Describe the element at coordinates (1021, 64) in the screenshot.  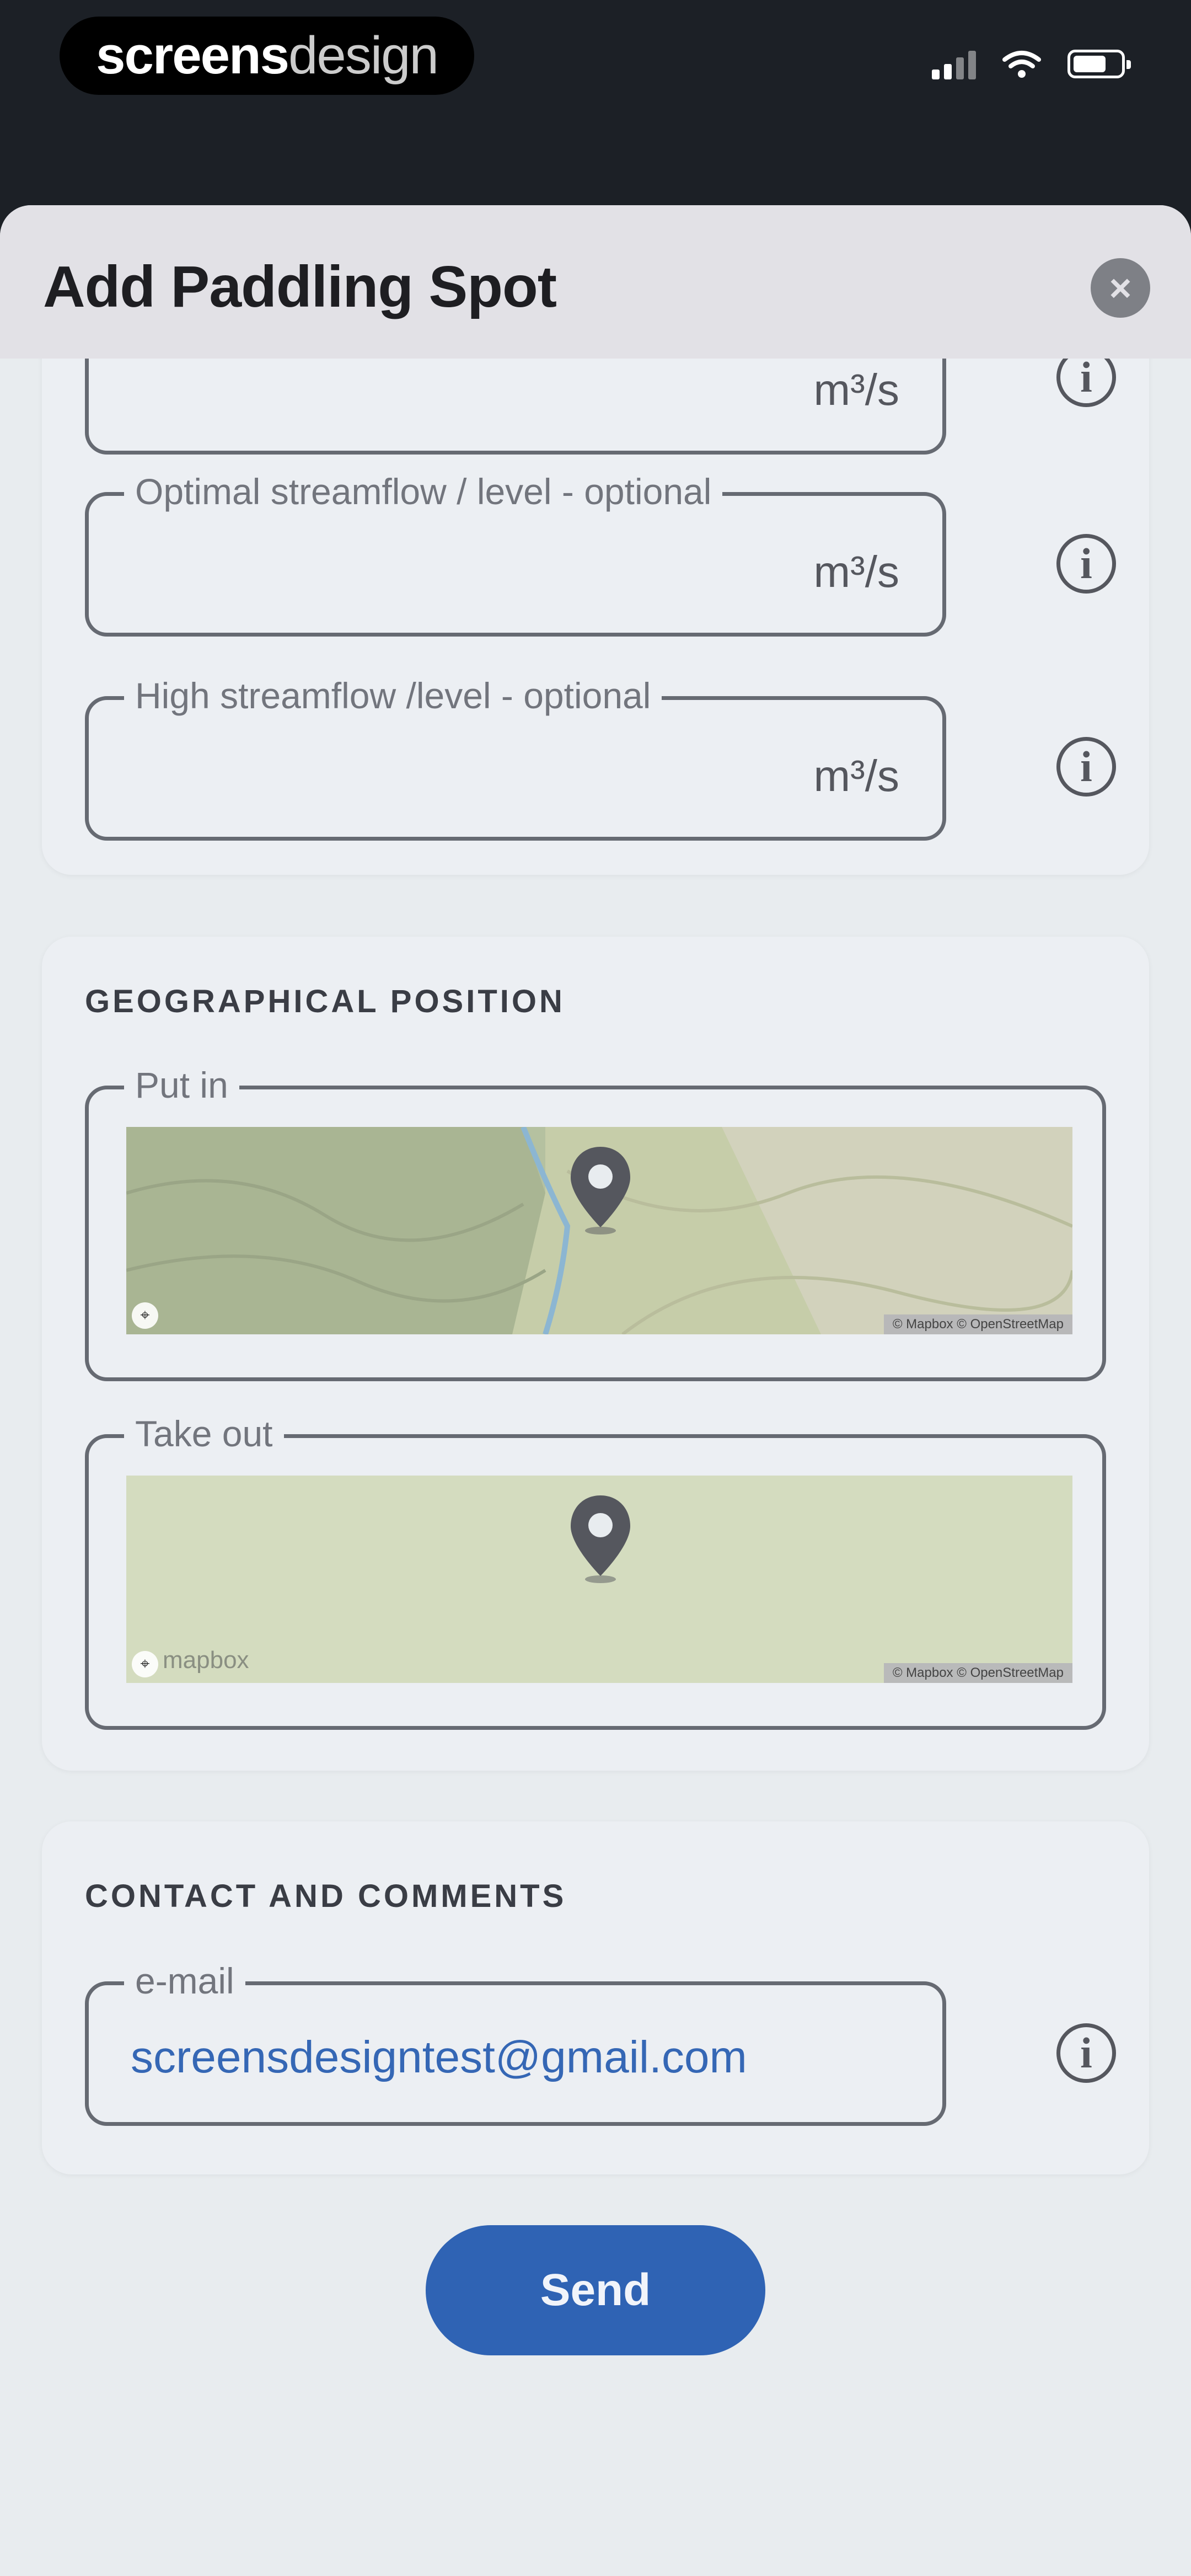
I see `wifi-icon` at that location.